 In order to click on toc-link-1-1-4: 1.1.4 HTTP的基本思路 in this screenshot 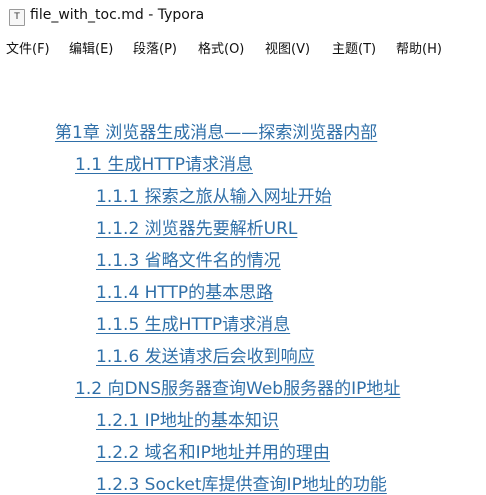, I will do `click(184, 290)`.